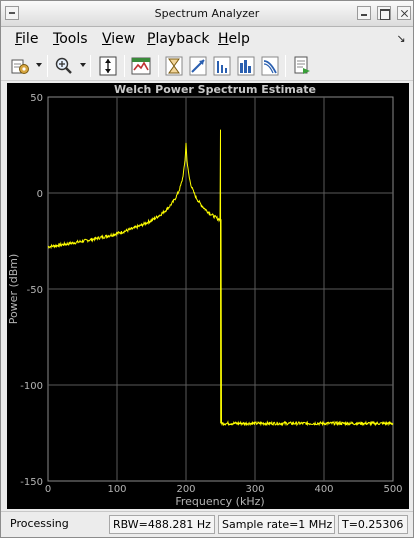 The image size is (414, 538). I want to click on x-tick-label: 200, so click(185, 489).